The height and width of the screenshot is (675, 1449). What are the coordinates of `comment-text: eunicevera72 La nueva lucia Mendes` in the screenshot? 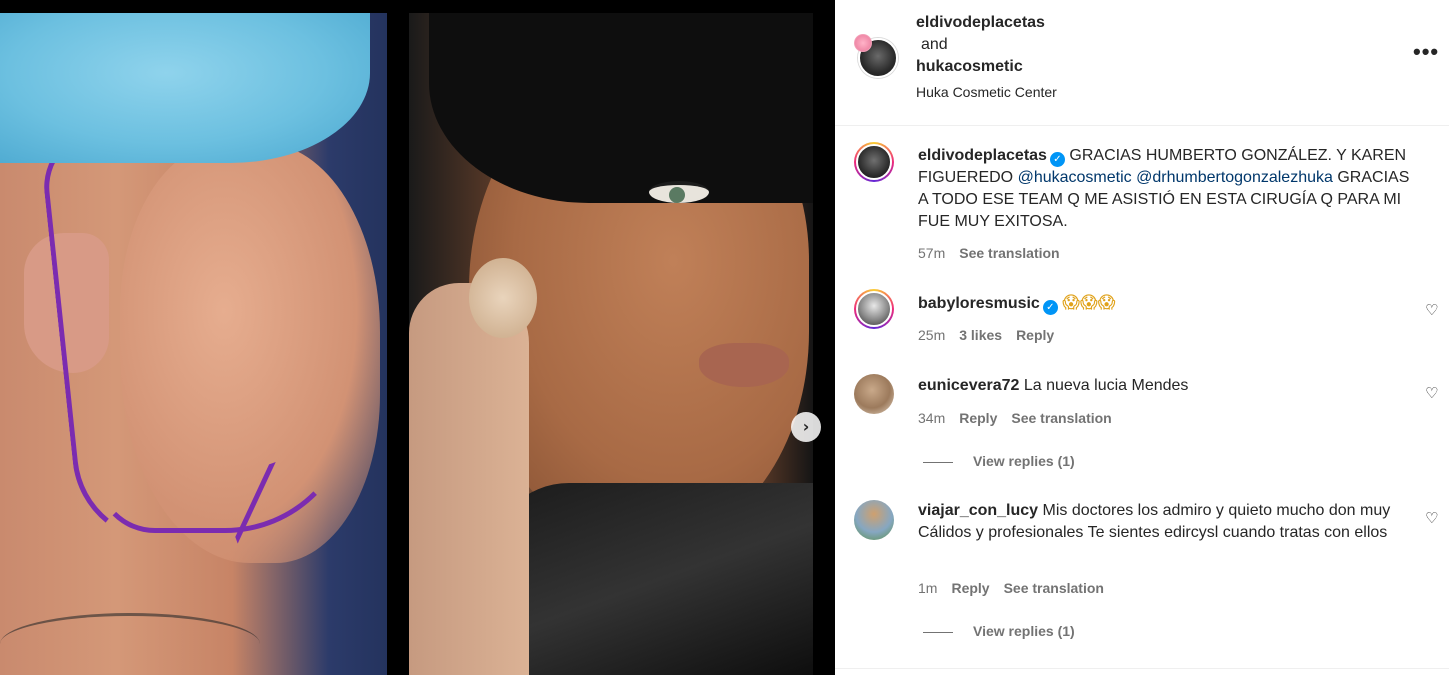 It's located at (1168, 386).